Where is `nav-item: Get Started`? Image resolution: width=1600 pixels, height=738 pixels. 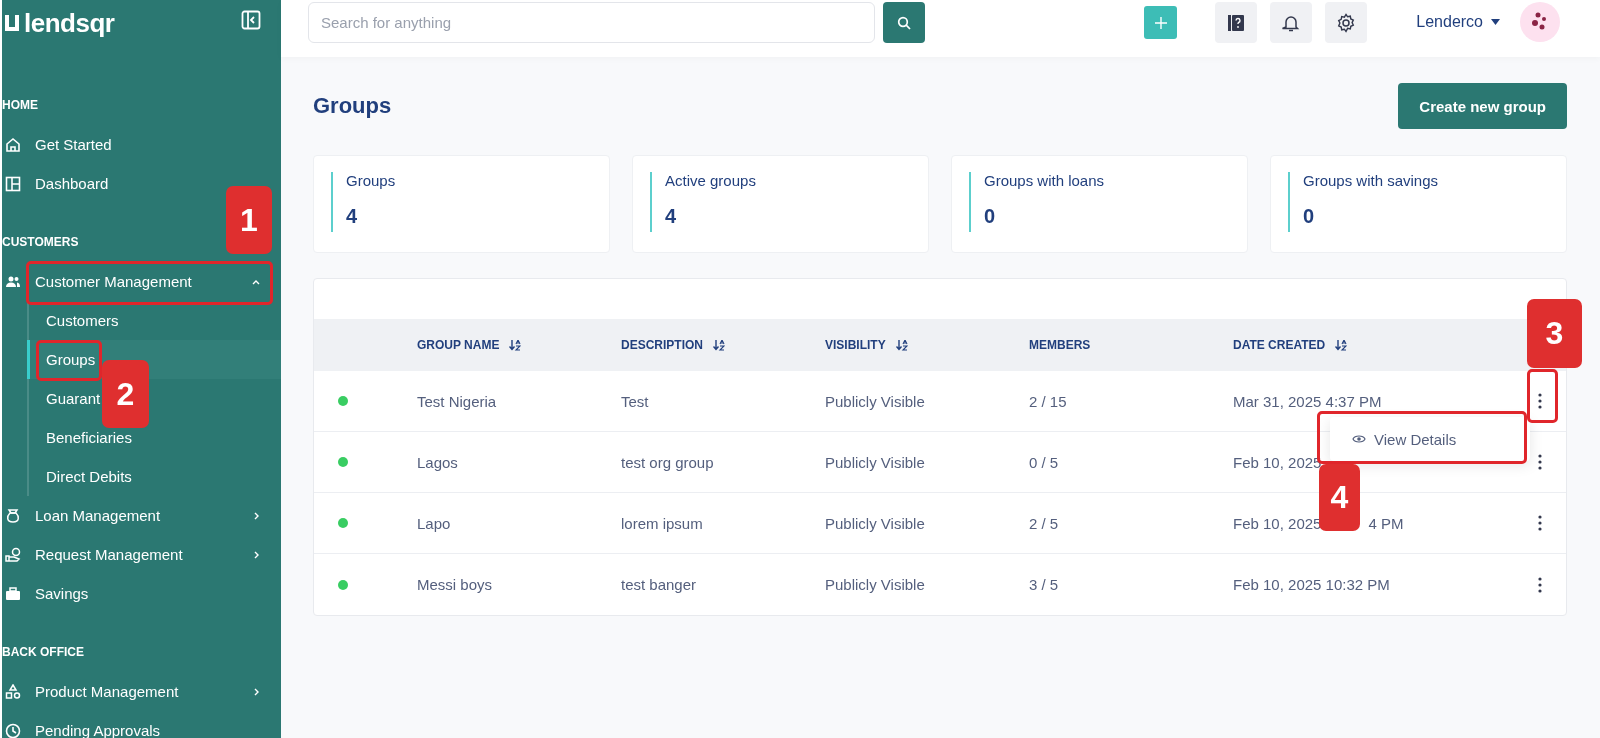 nav-item: Get Started is located at coordinates (141, 144).